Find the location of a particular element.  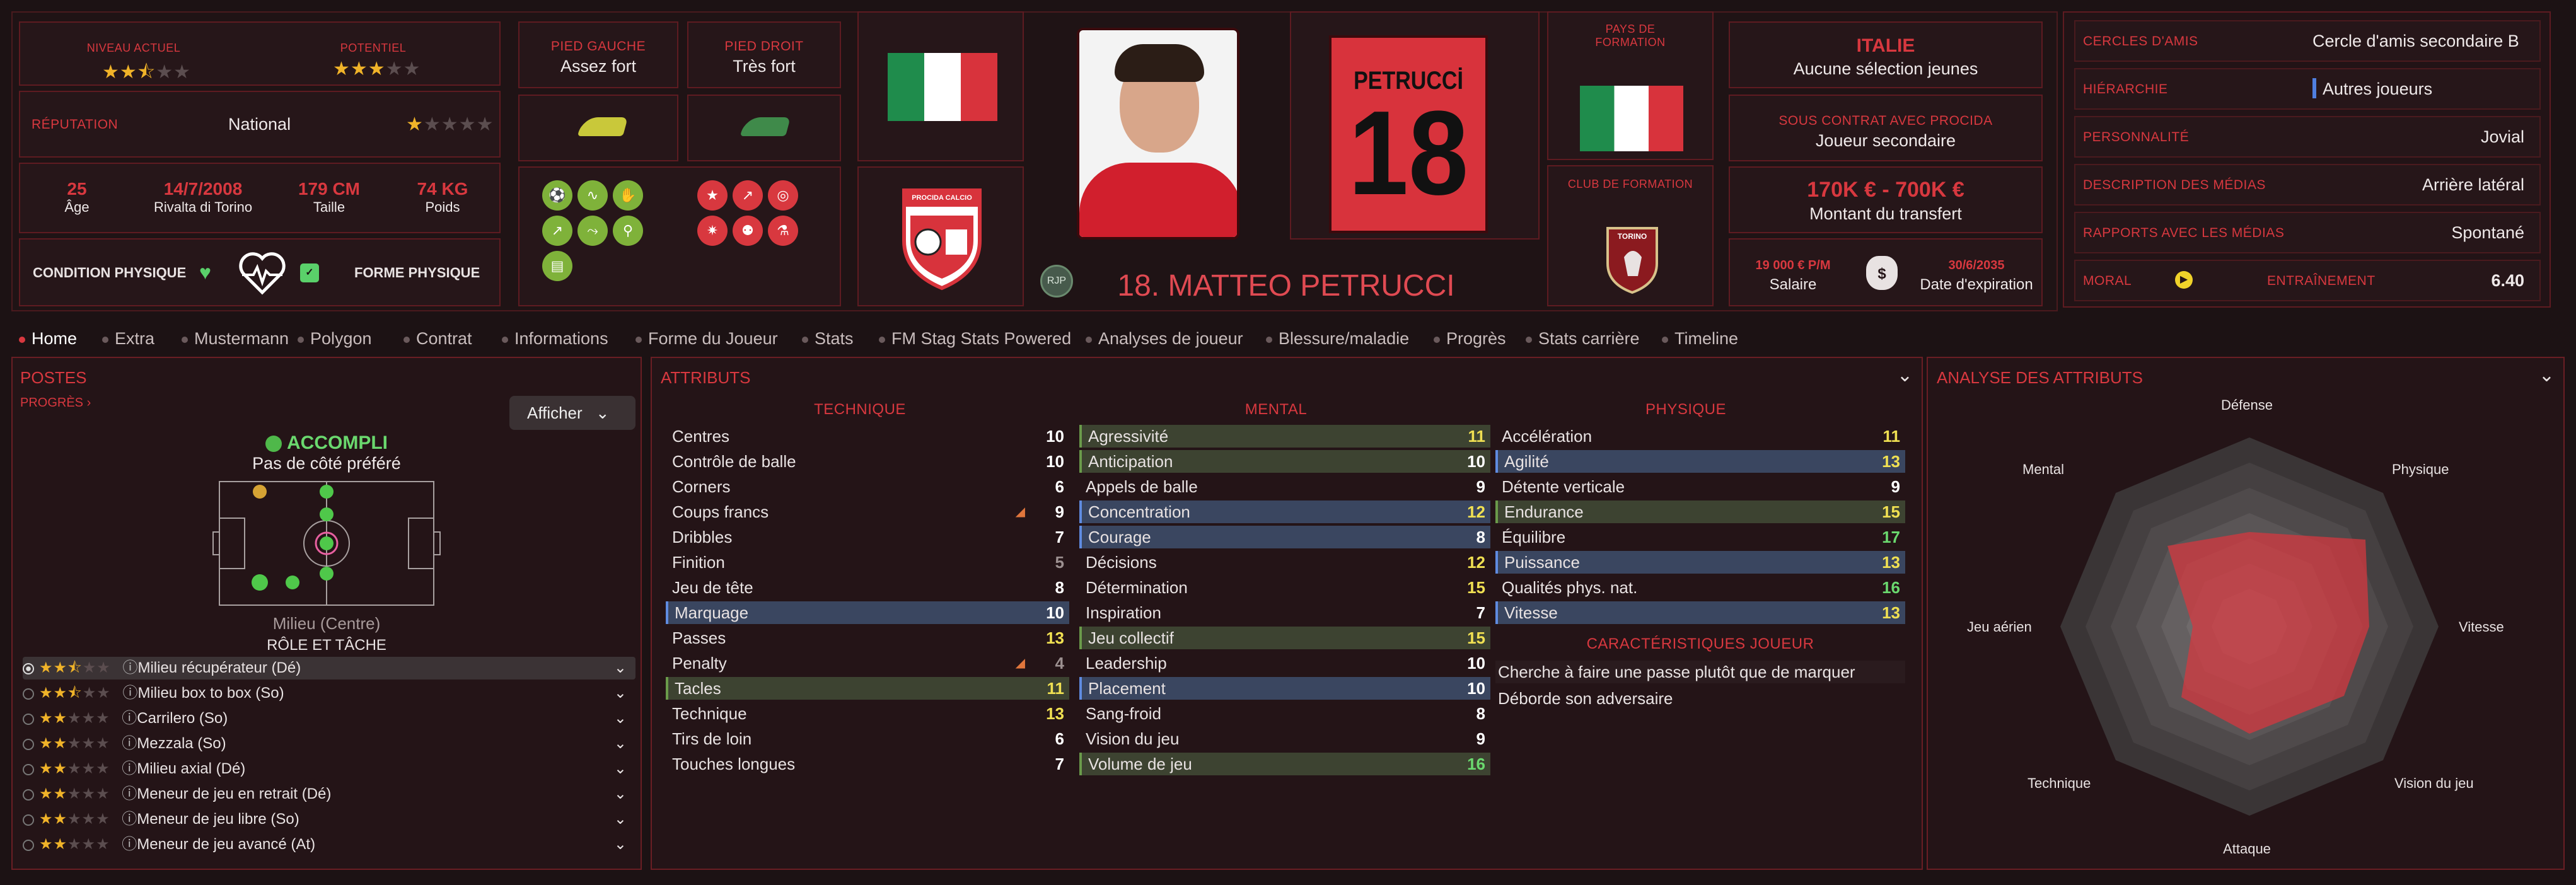

attr-row: Tirs de loin 6 is located at coordinates (868, 739).